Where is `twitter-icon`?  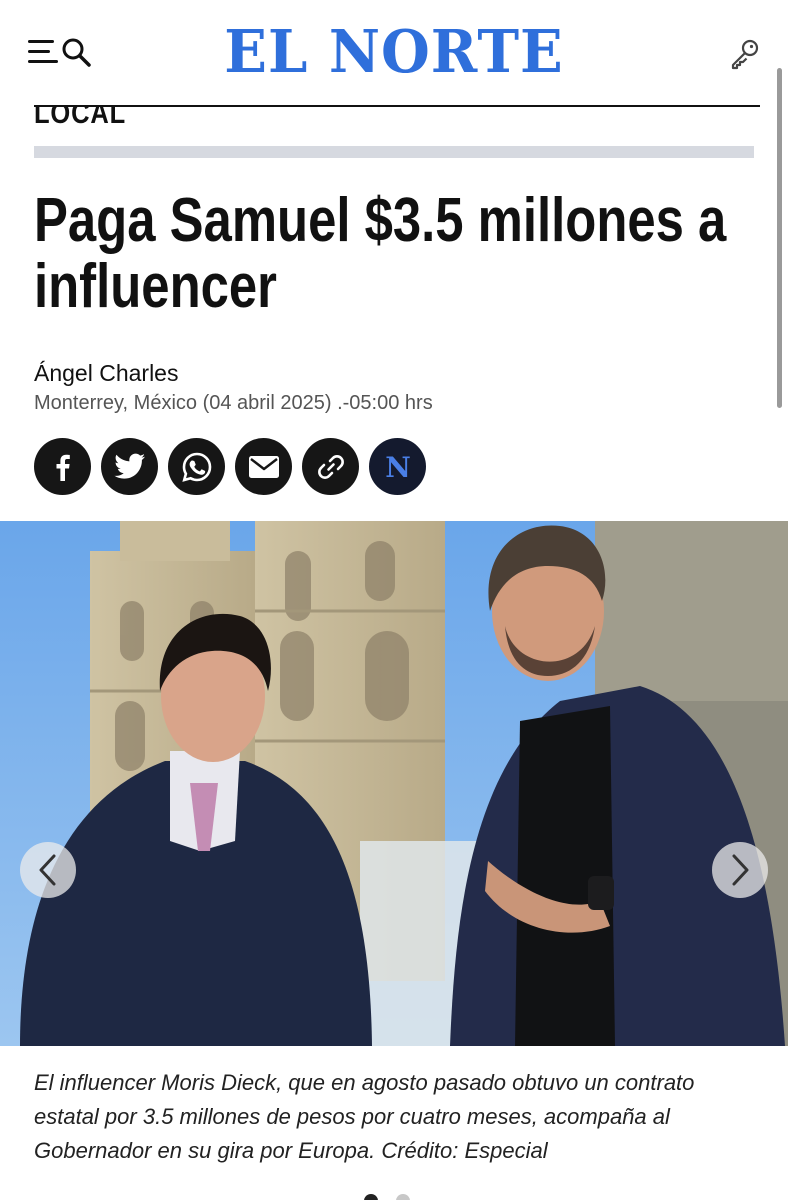
twitter-icon is located at coordinates (129, 466).